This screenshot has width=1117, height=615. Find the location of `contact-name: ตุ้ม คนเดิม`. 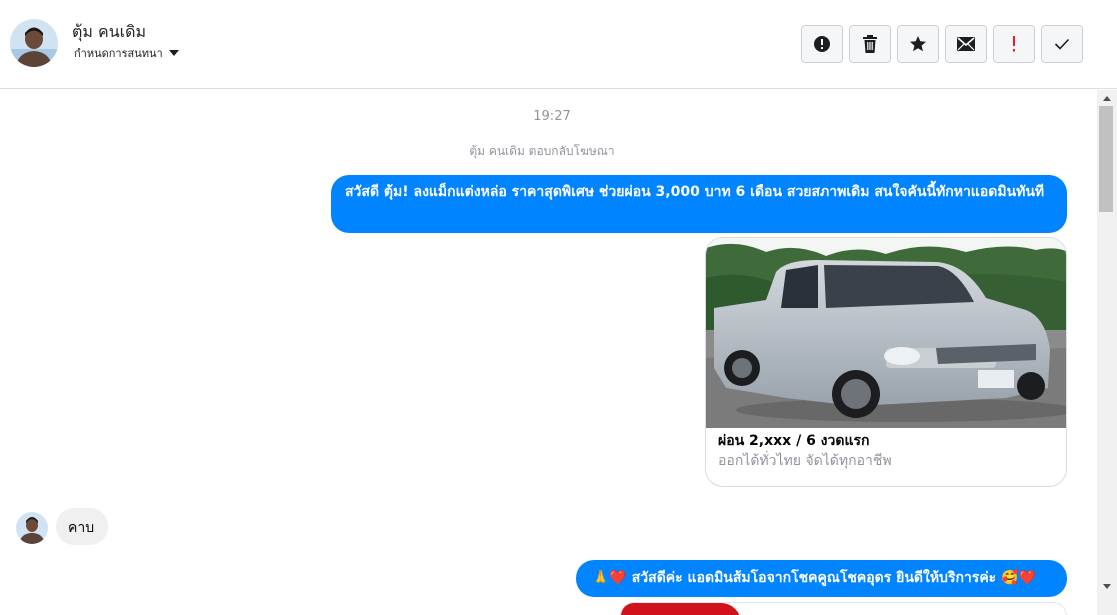

contact-name: ตุ้ม คนเดิม is located at coordinates (109, 32).